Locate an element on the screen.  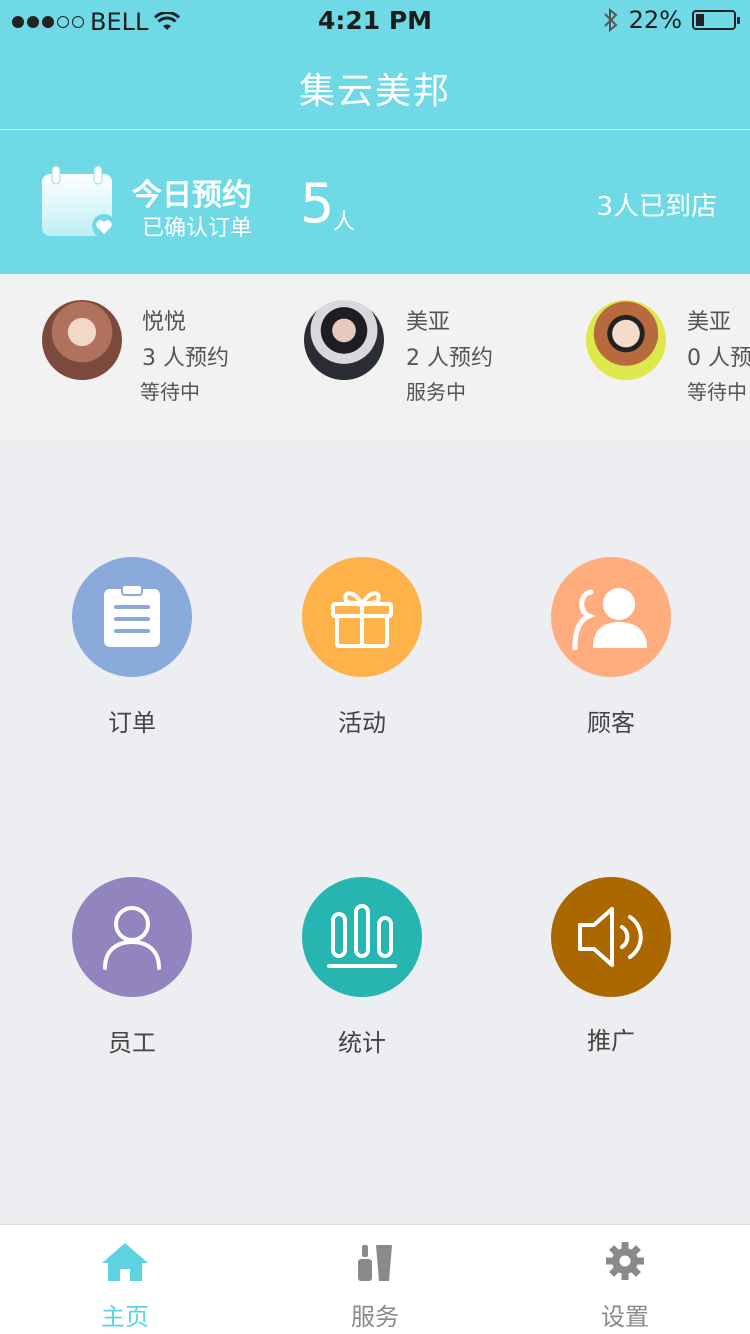
battery-percent: 22% is located at coordinates (655, 20).